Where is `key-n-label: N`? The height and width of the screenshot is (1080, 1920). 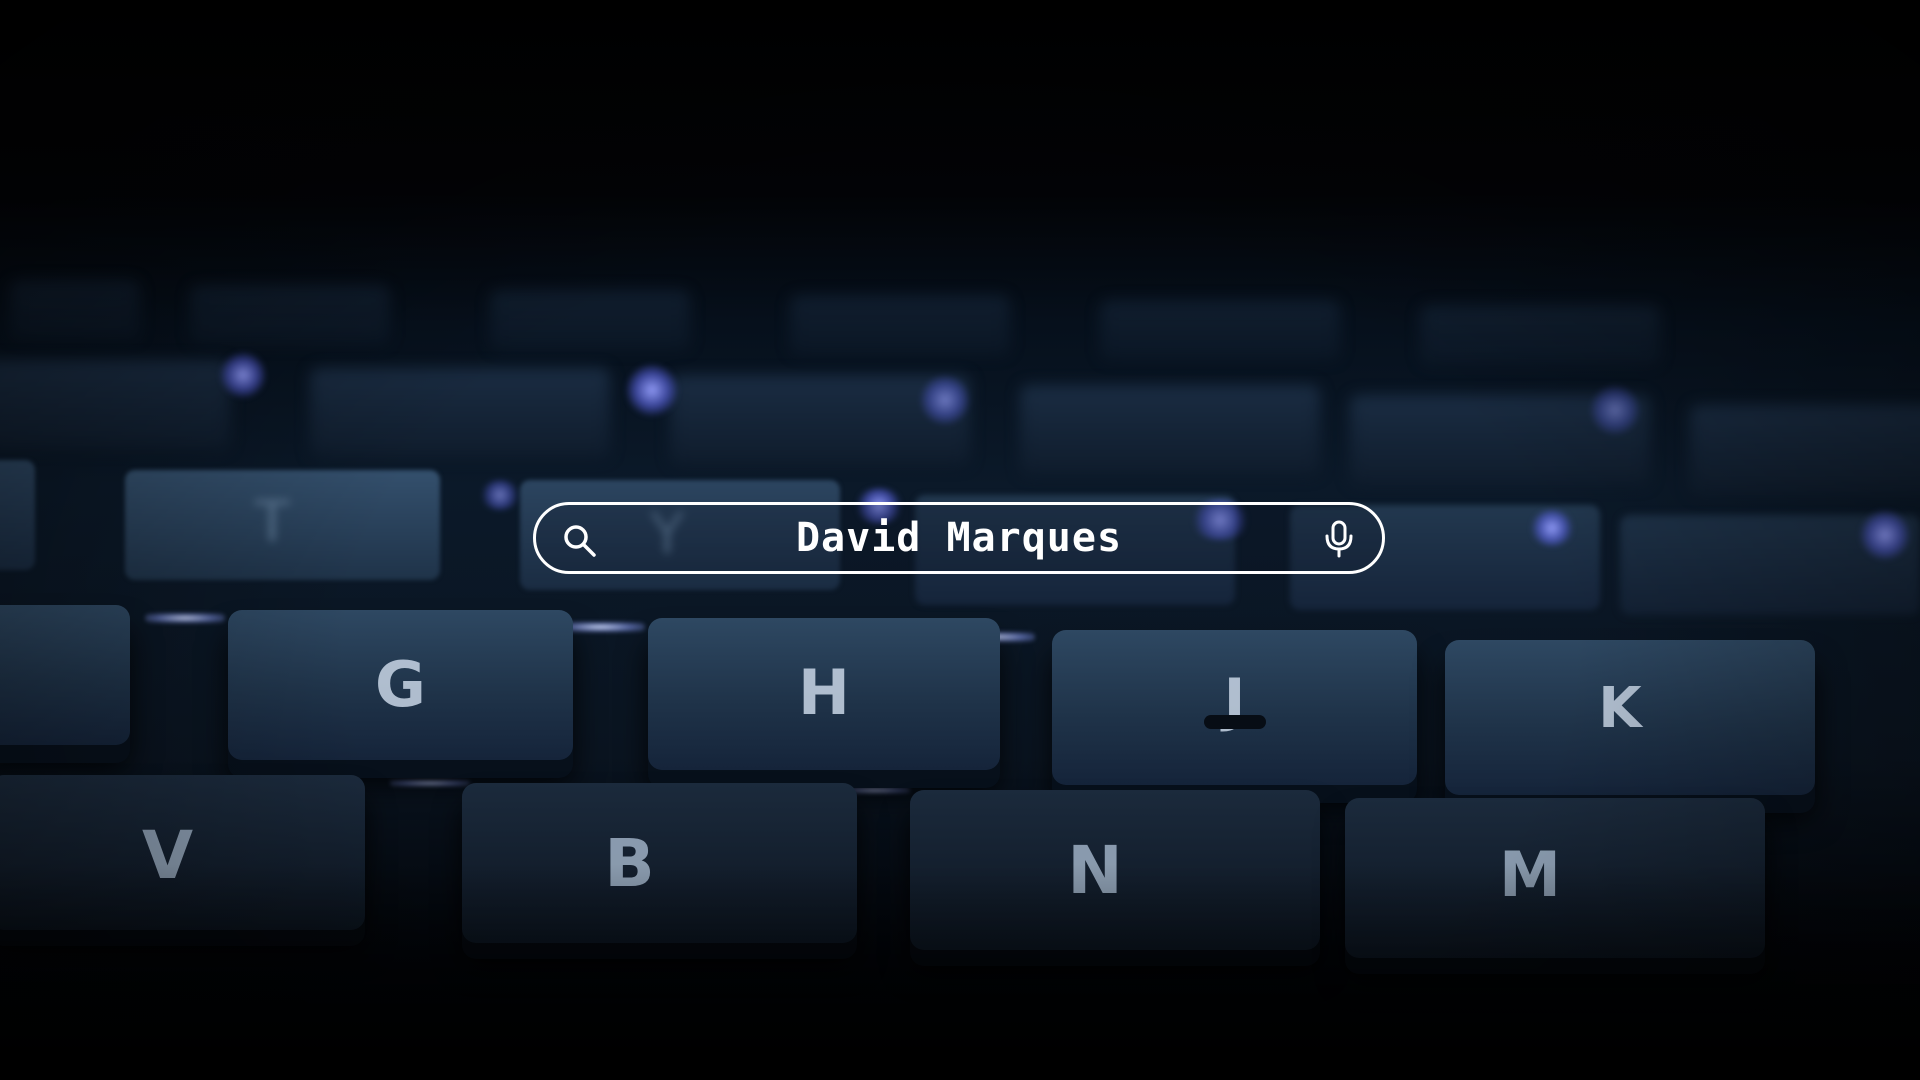 key-n-label: N is located at coordinates (1095, 870).